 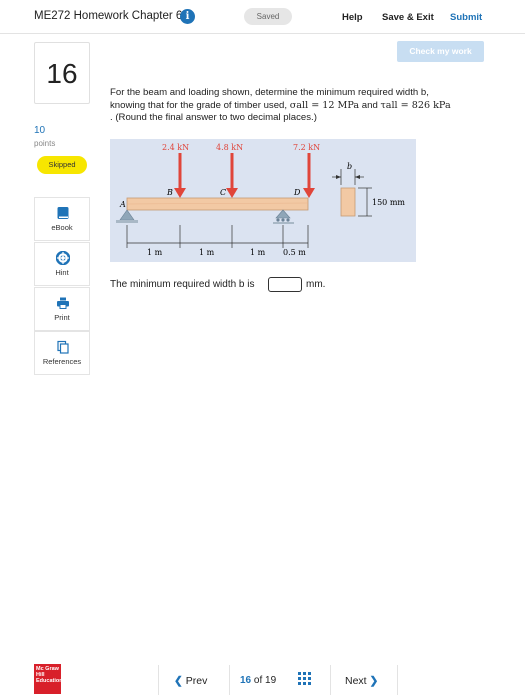 What do you see at coordinates (175, 147) in the screenshot?
I see `load-label-b: 2.4 kN` at bounding box center [175, 147].